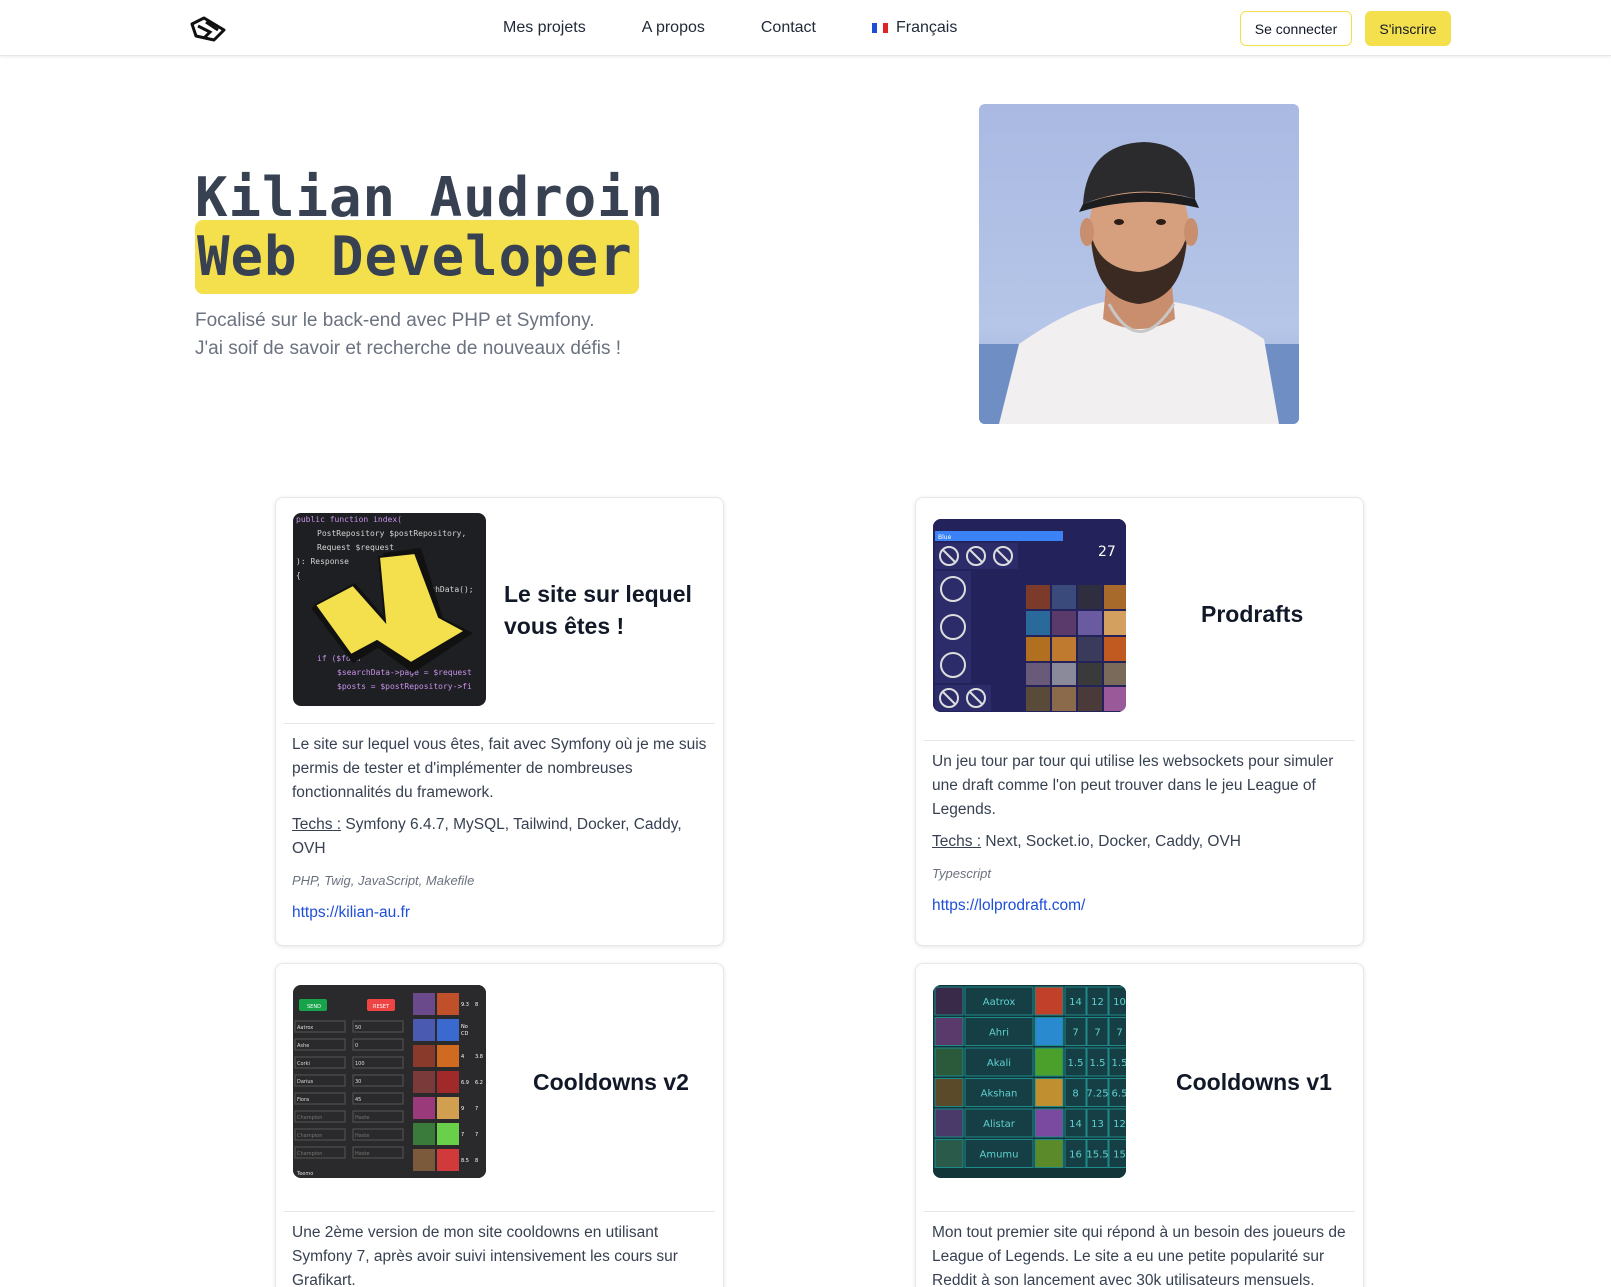  Describe the element at coordinates (1119, 1155) in the screenshot. I see `cooldown-value: 15` at that location.